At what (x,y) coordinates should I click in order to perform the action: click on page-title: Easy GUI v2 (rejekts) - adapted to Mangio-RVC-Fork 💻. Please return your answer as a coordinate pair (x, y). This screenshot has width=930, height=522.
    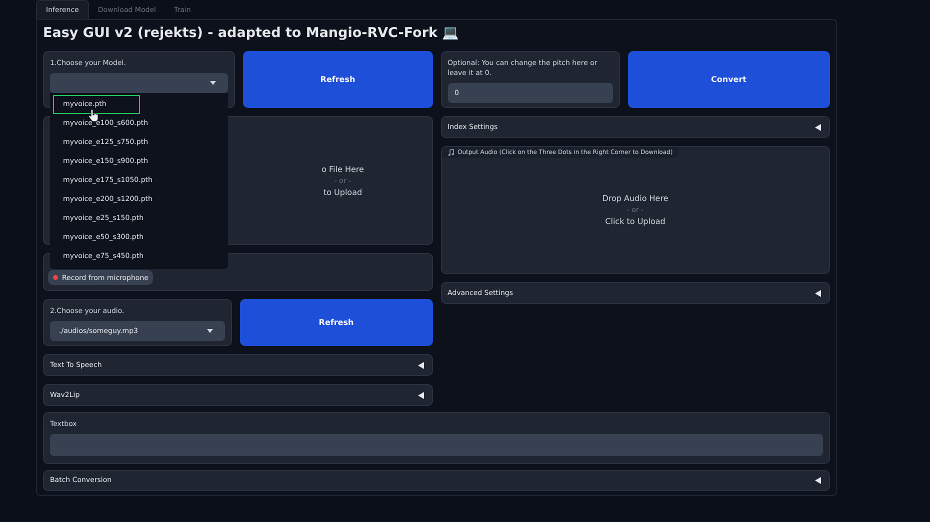
    Looking at the image, I should click on (251, 33).